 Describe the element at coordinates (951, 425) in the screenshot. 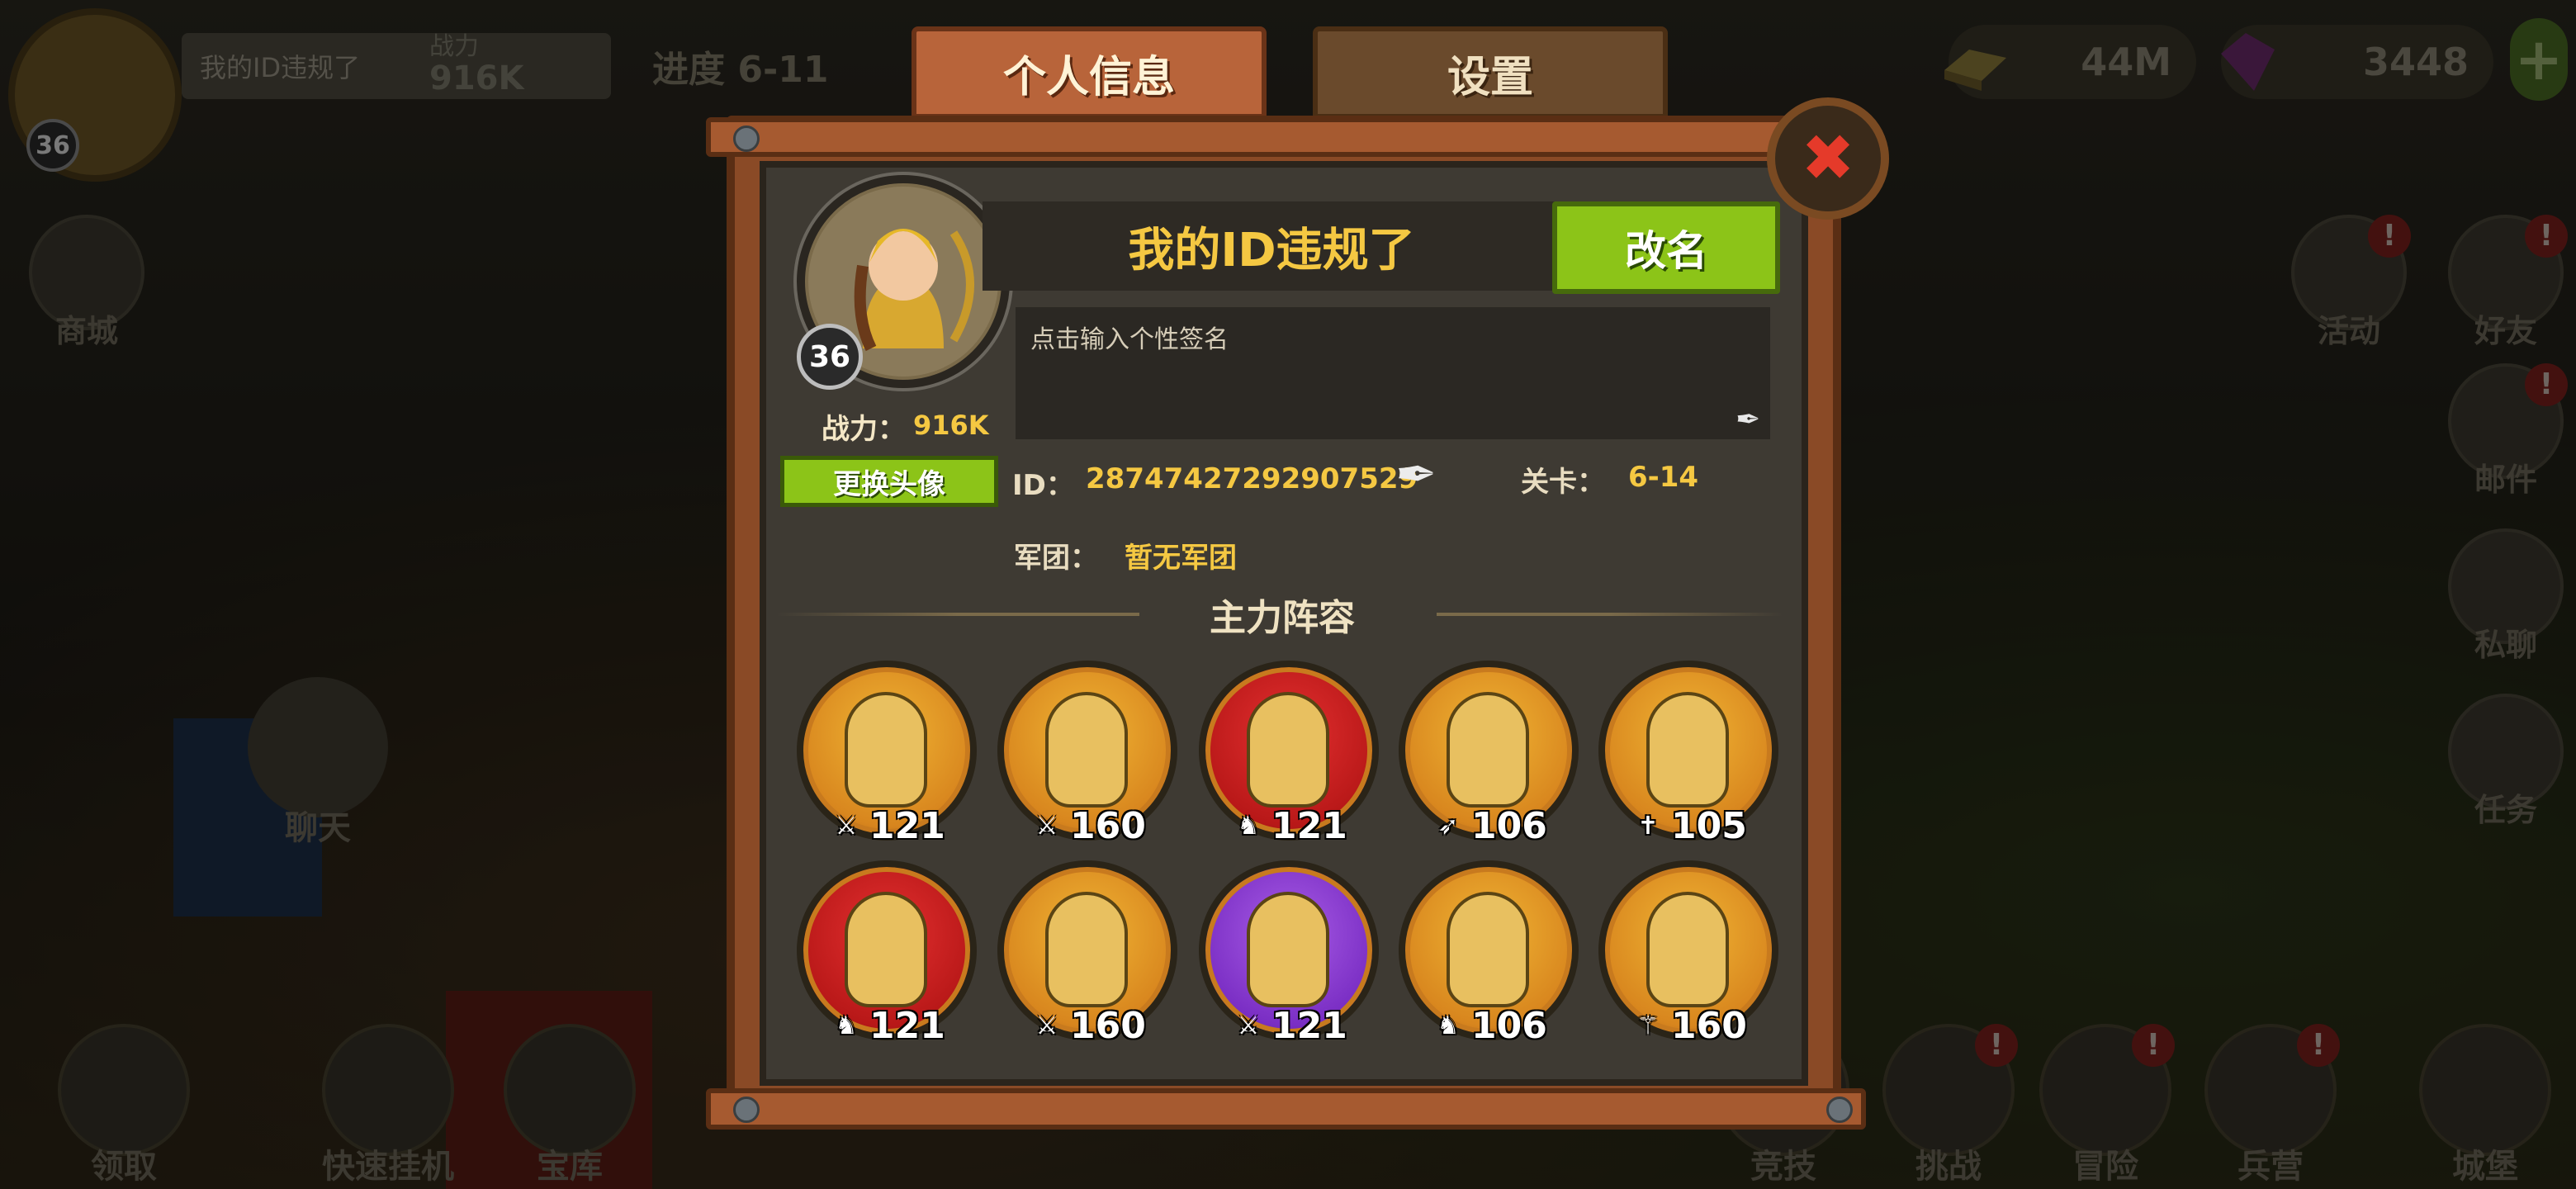

I see `power-value: 916K` at that location.